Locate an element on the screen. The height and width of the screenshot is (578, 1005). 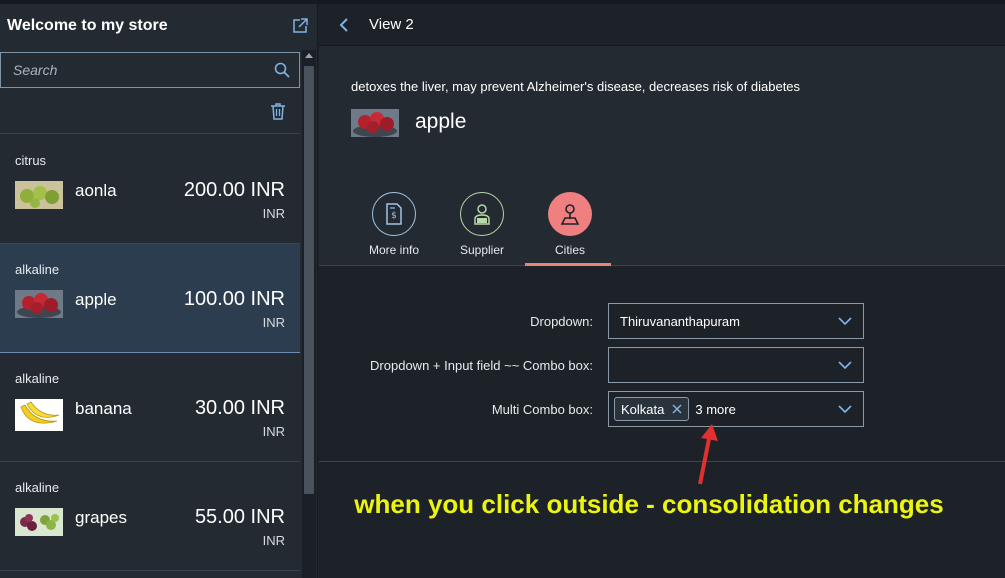
list-item: citrus aonla 200.00 INR INR is located at coordinates (150, 189).